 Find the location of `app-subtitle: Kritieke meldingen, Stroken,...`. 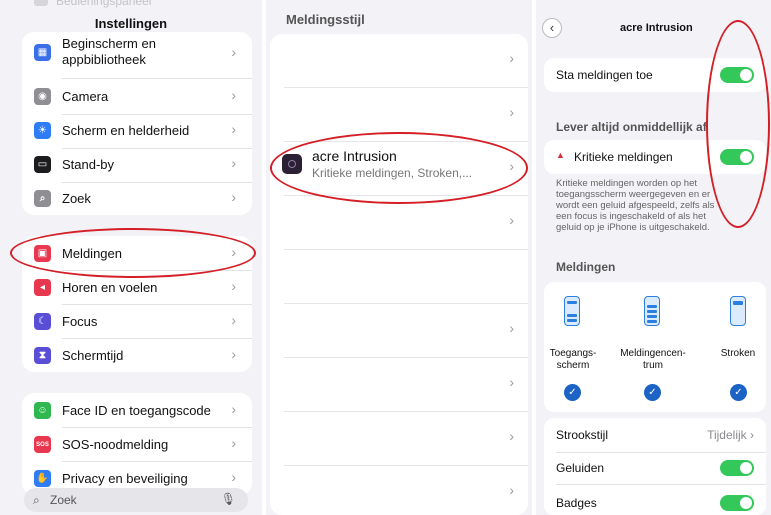

app-subtitle: Kritieke meldingen, Stroken,... is located at coordinates (392, 173).